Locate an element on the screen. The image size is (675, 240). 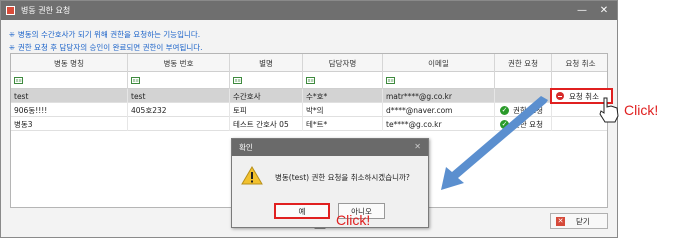
dialog-title-bar: 확인 ✕ is located at coordinates (330, 147).